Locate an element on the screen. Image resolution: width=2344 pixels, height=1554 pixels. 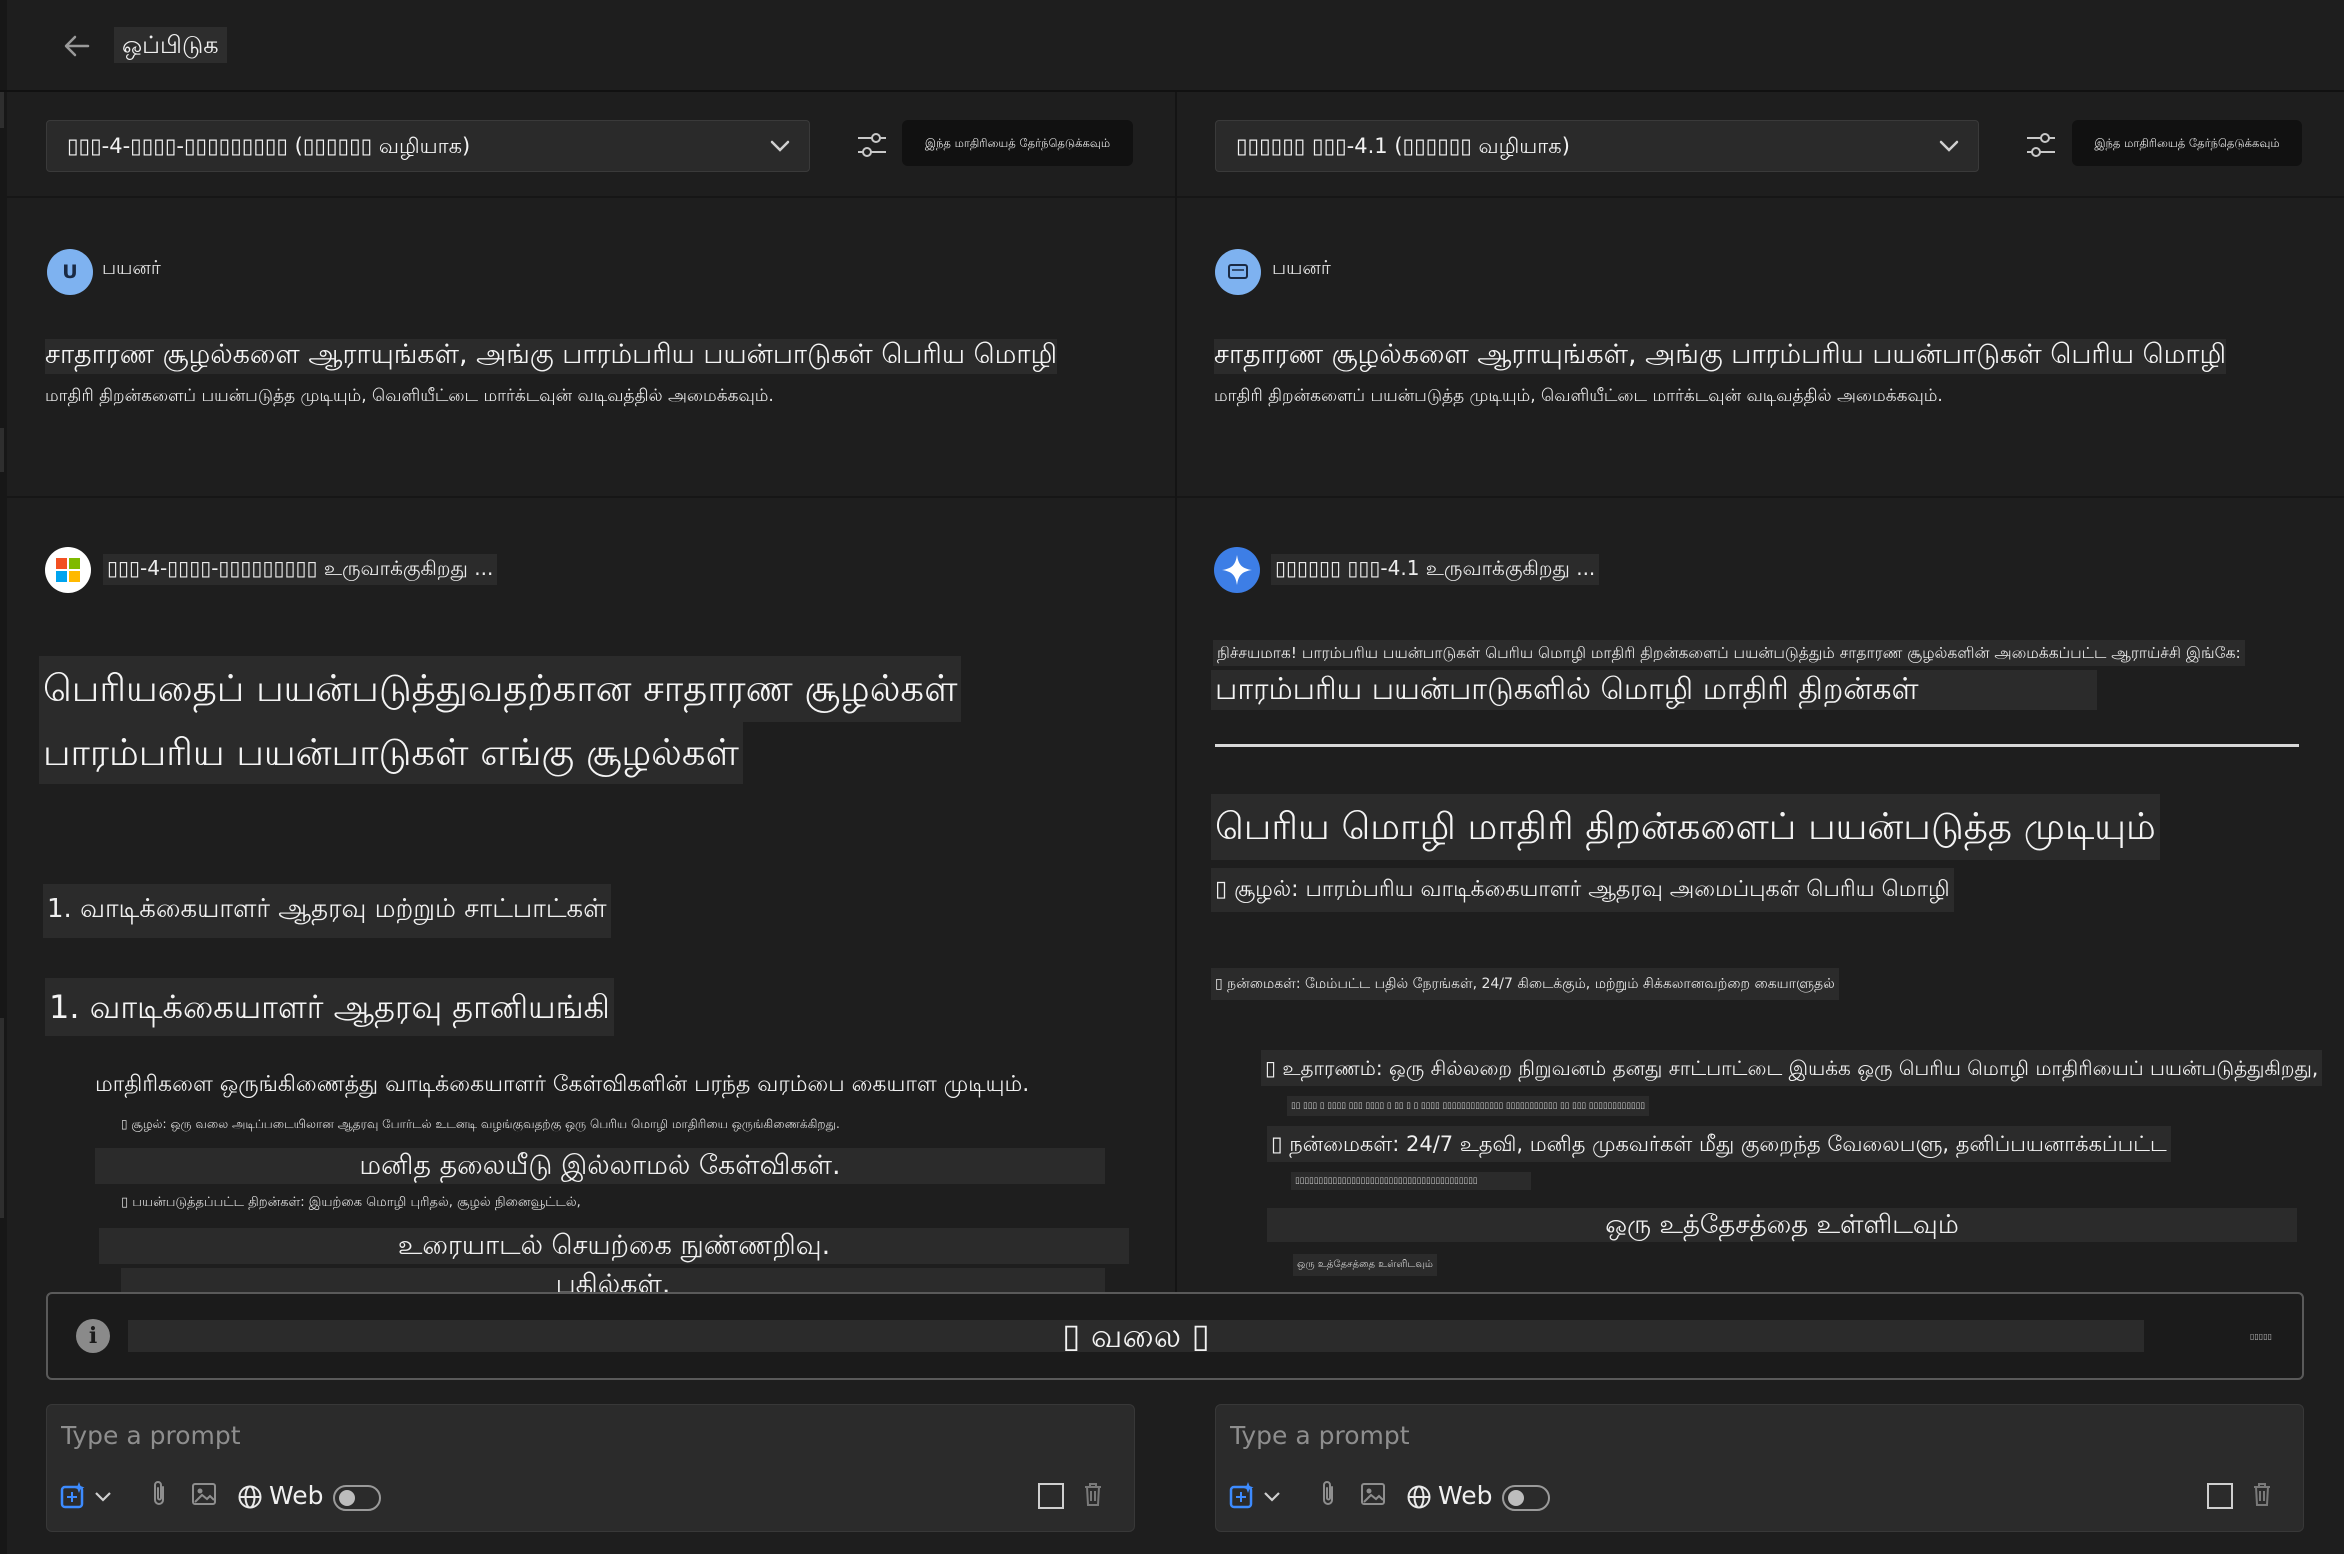
info-bar-text: ▯ வலை ▯ is located at coordinates (1136, 1335).